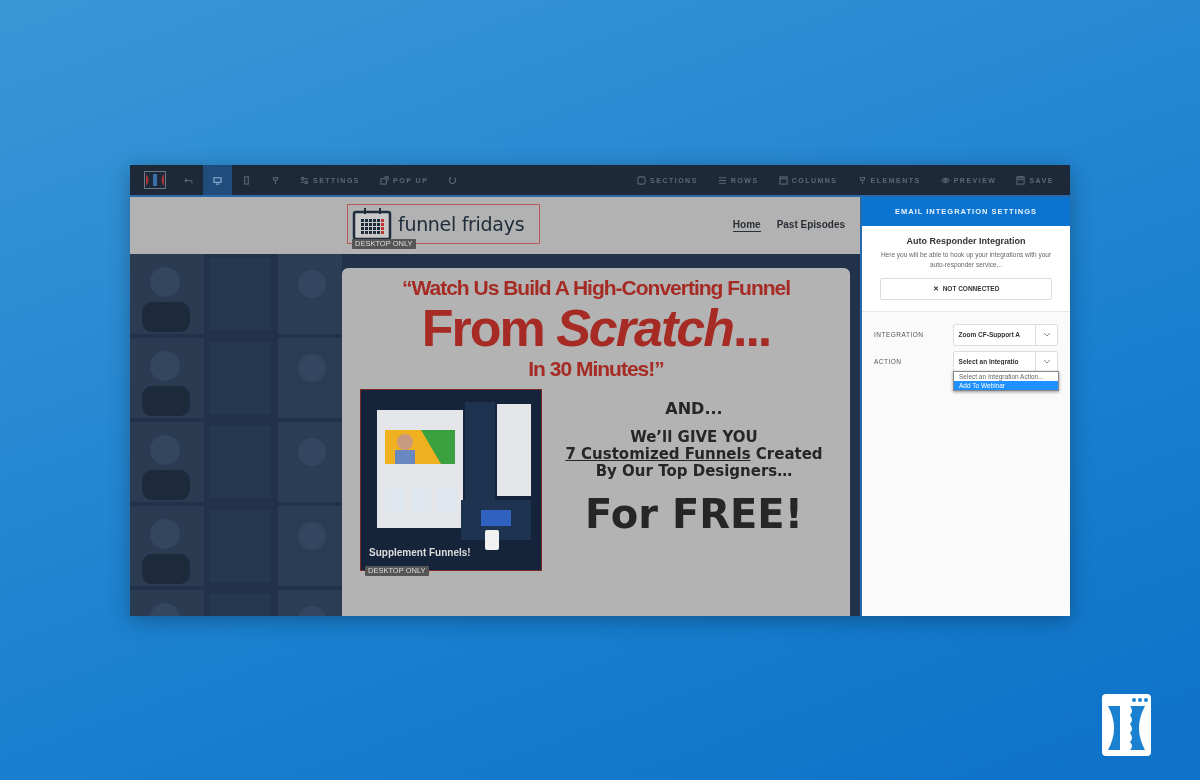 The image size is (1200, 780). What do you see at coordinates (746, 225) in the screenshot?
I see `nav-link: Home` at bounding box center [746, 225].